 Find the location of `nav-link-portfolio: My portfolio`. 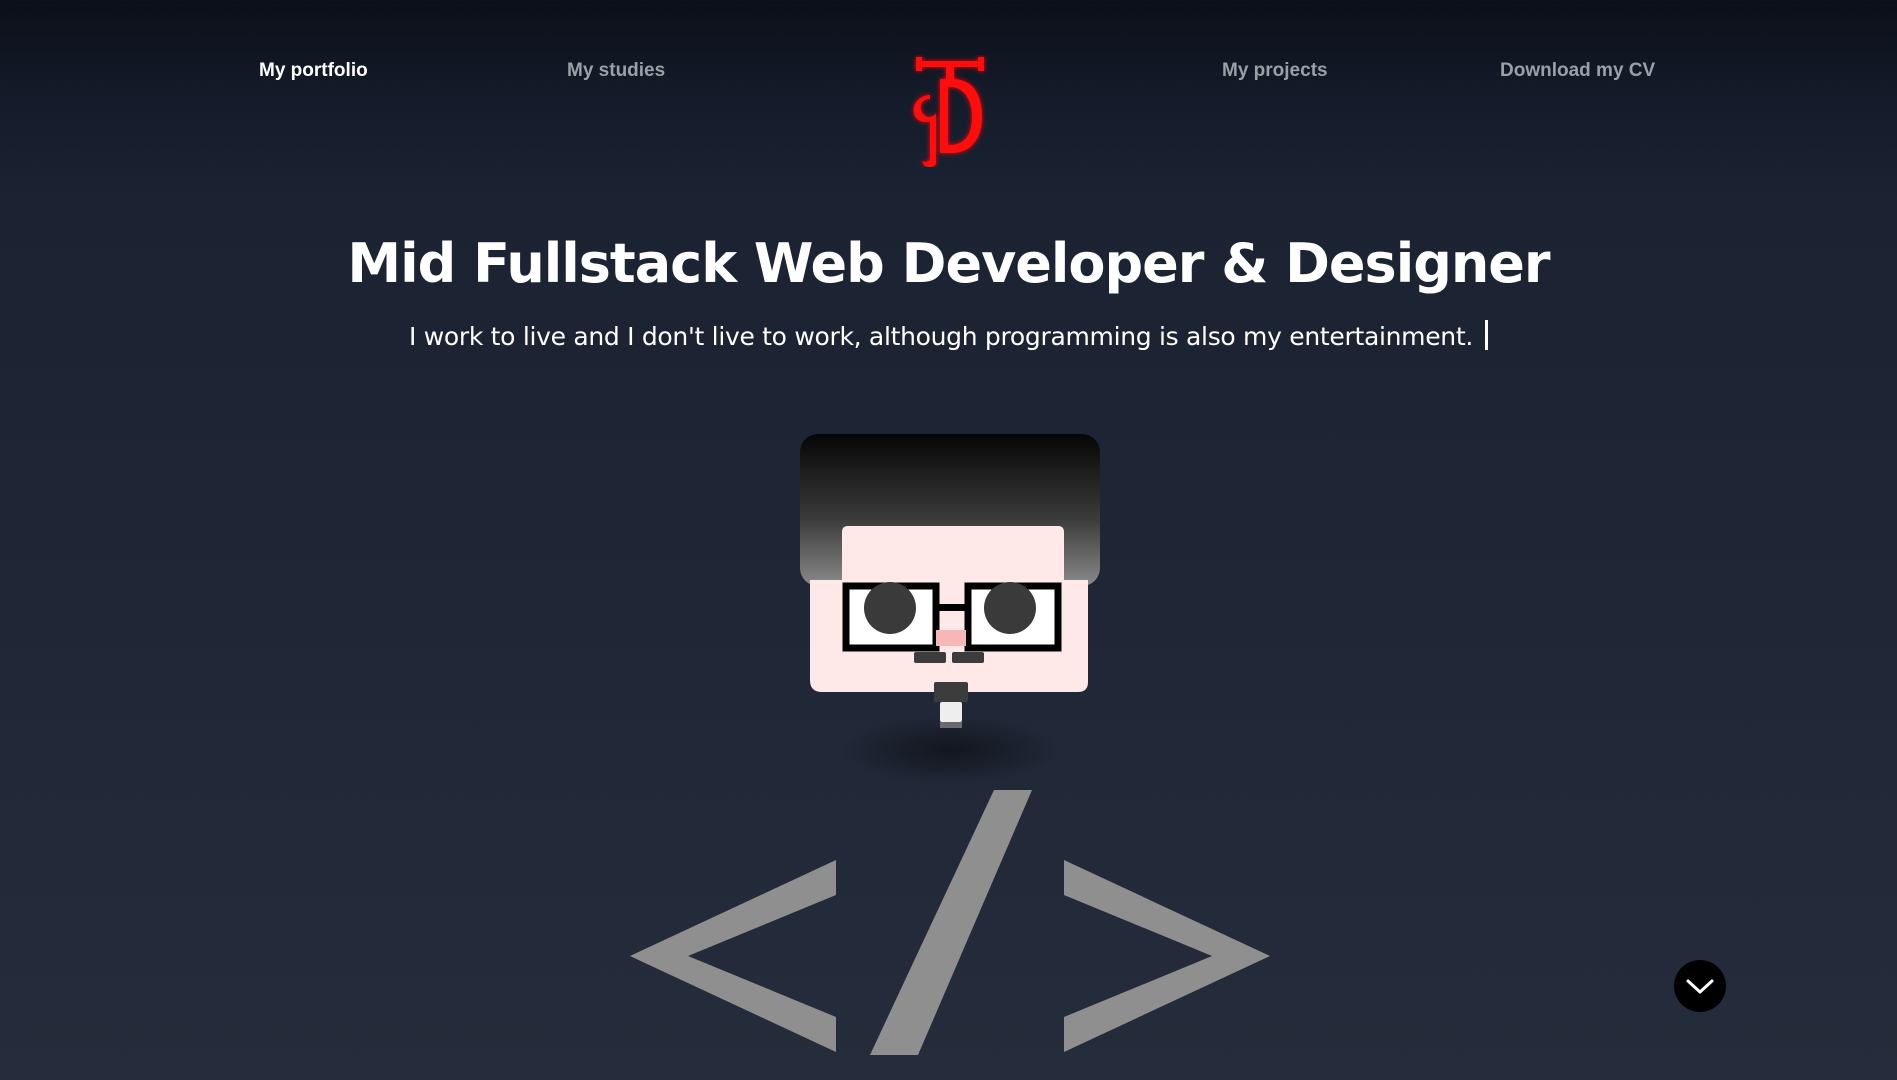

nav-link-portfolio: My portfolio is located at coordinates (313, 71).